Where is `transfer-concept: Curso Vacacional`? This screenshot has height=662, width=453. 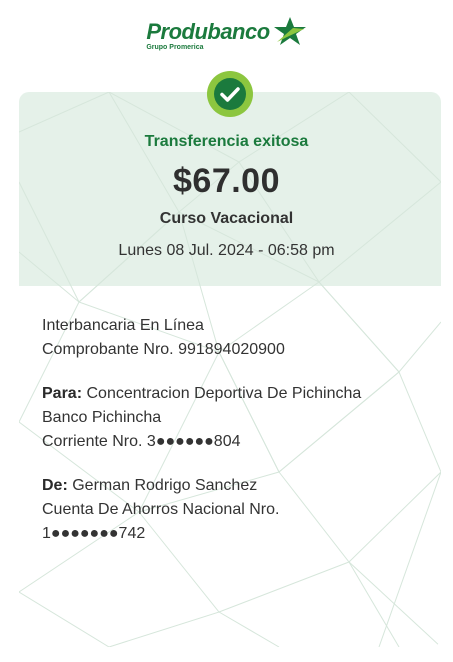
transfer-concept: Curso Vacacional is located at coordinates (226, 218).